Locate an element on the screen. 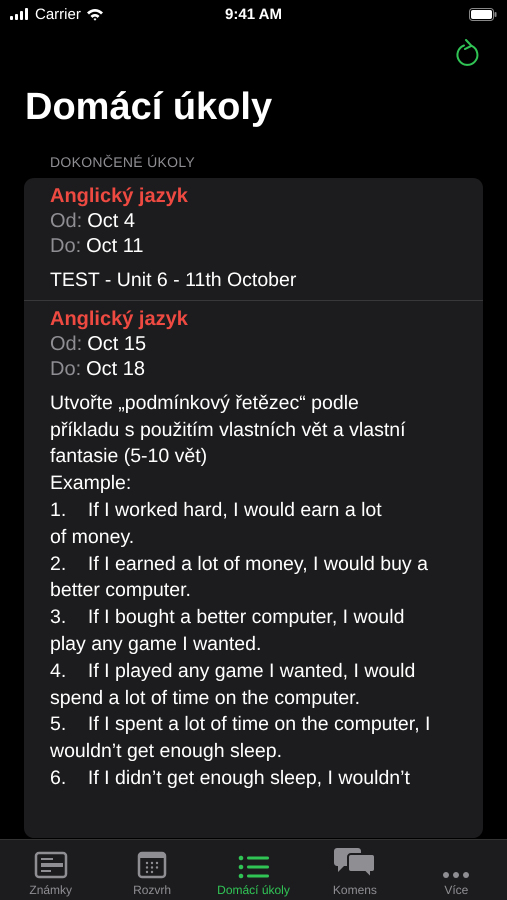 This screenshot has height=900, width=507. description-line: Example: is located at coordinates (91, 483).